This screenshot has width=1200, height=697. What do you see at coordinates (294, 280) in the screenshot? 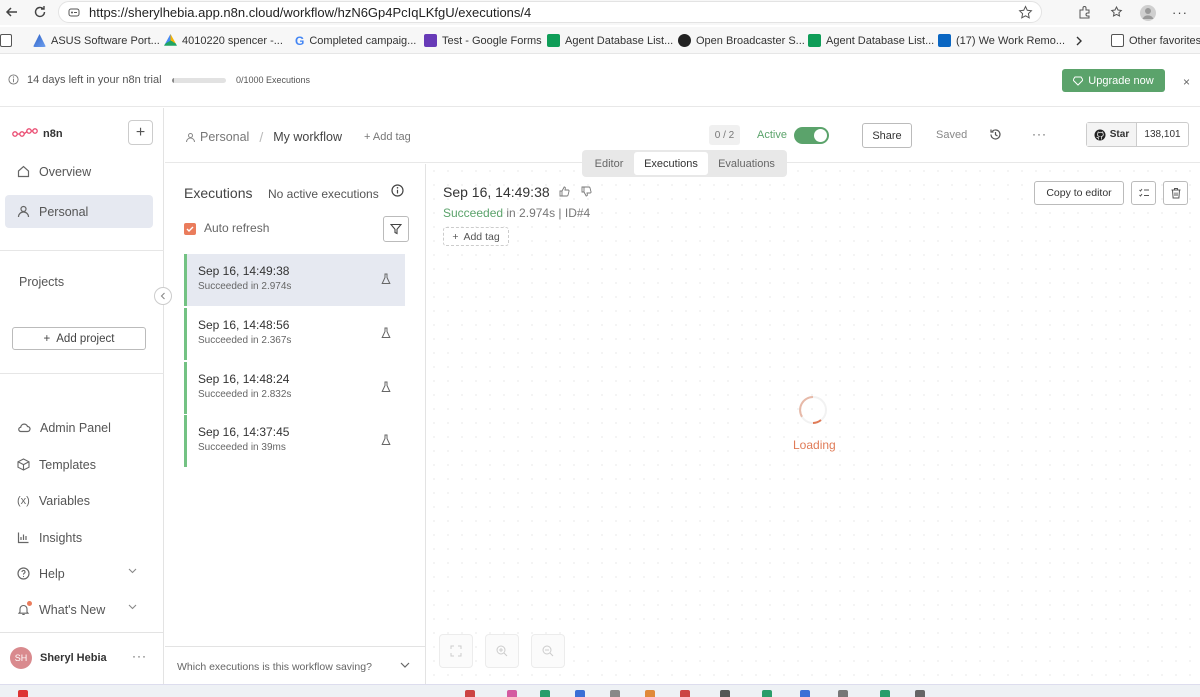
I see `execution-item: Sep 16, 14:49:38 Succeeded in 2.974s` at bounding box center [294, 280].